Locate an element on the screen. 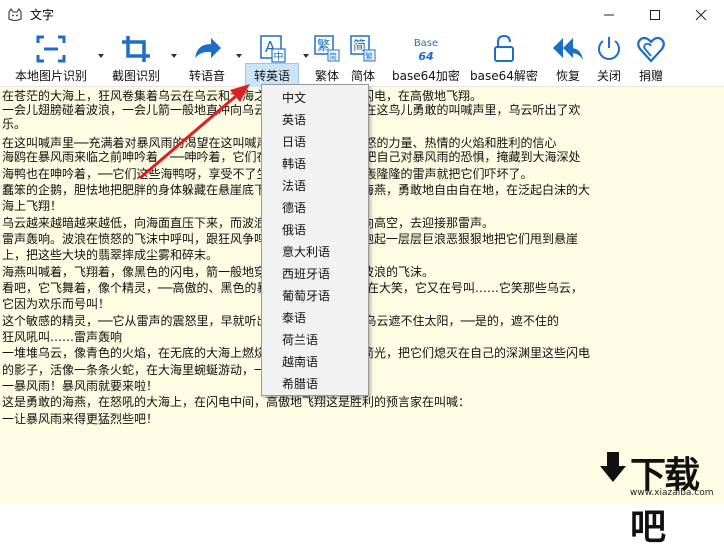  menu-item-german: 德语 is located at coordinates (315, 208).